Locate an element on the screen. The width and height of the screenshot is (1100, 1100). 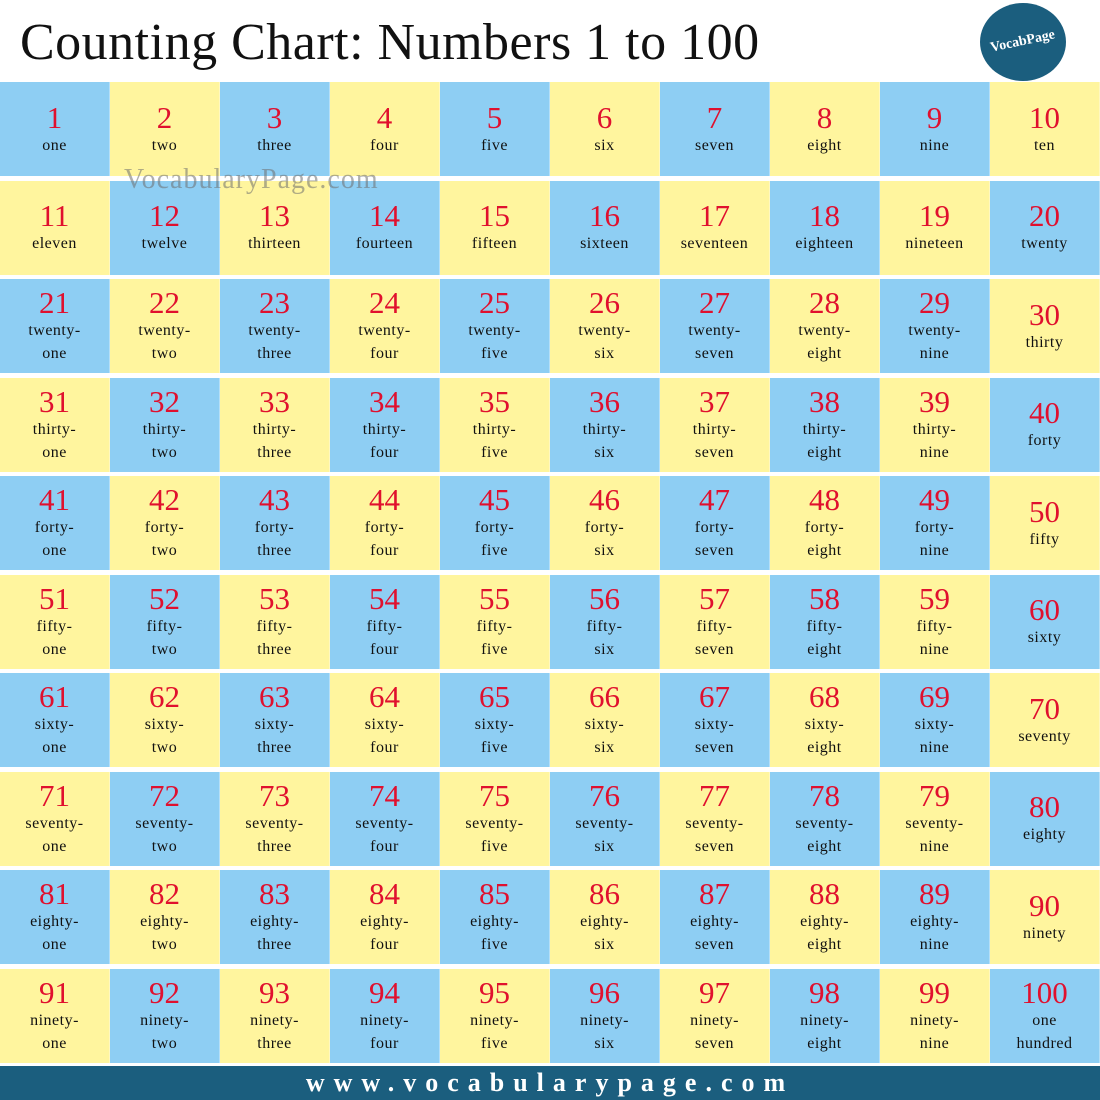
number-digit: 17 is located at coordinates (714, 215).